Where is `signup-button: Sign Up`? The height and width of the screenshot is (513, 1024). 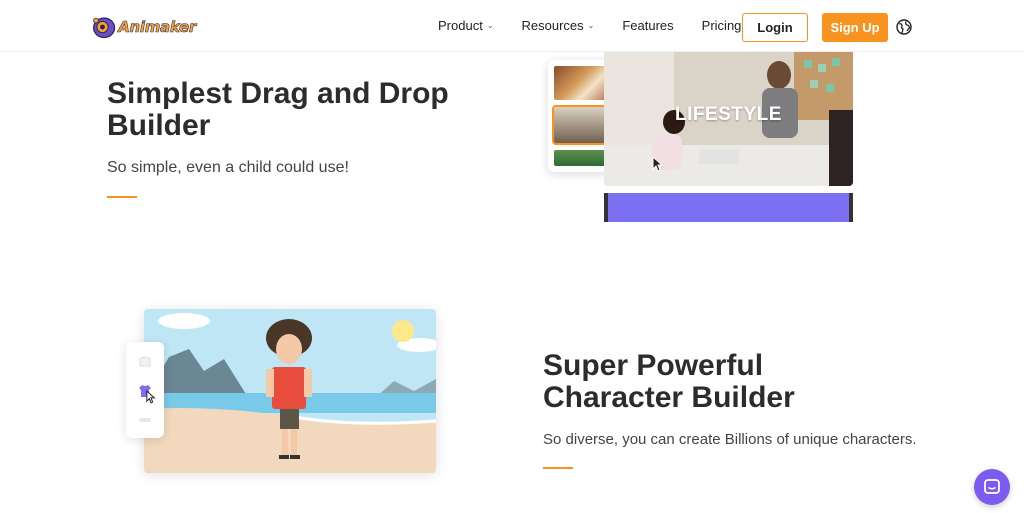 signup-button: Sign Up is located at coordinates (855, 27).